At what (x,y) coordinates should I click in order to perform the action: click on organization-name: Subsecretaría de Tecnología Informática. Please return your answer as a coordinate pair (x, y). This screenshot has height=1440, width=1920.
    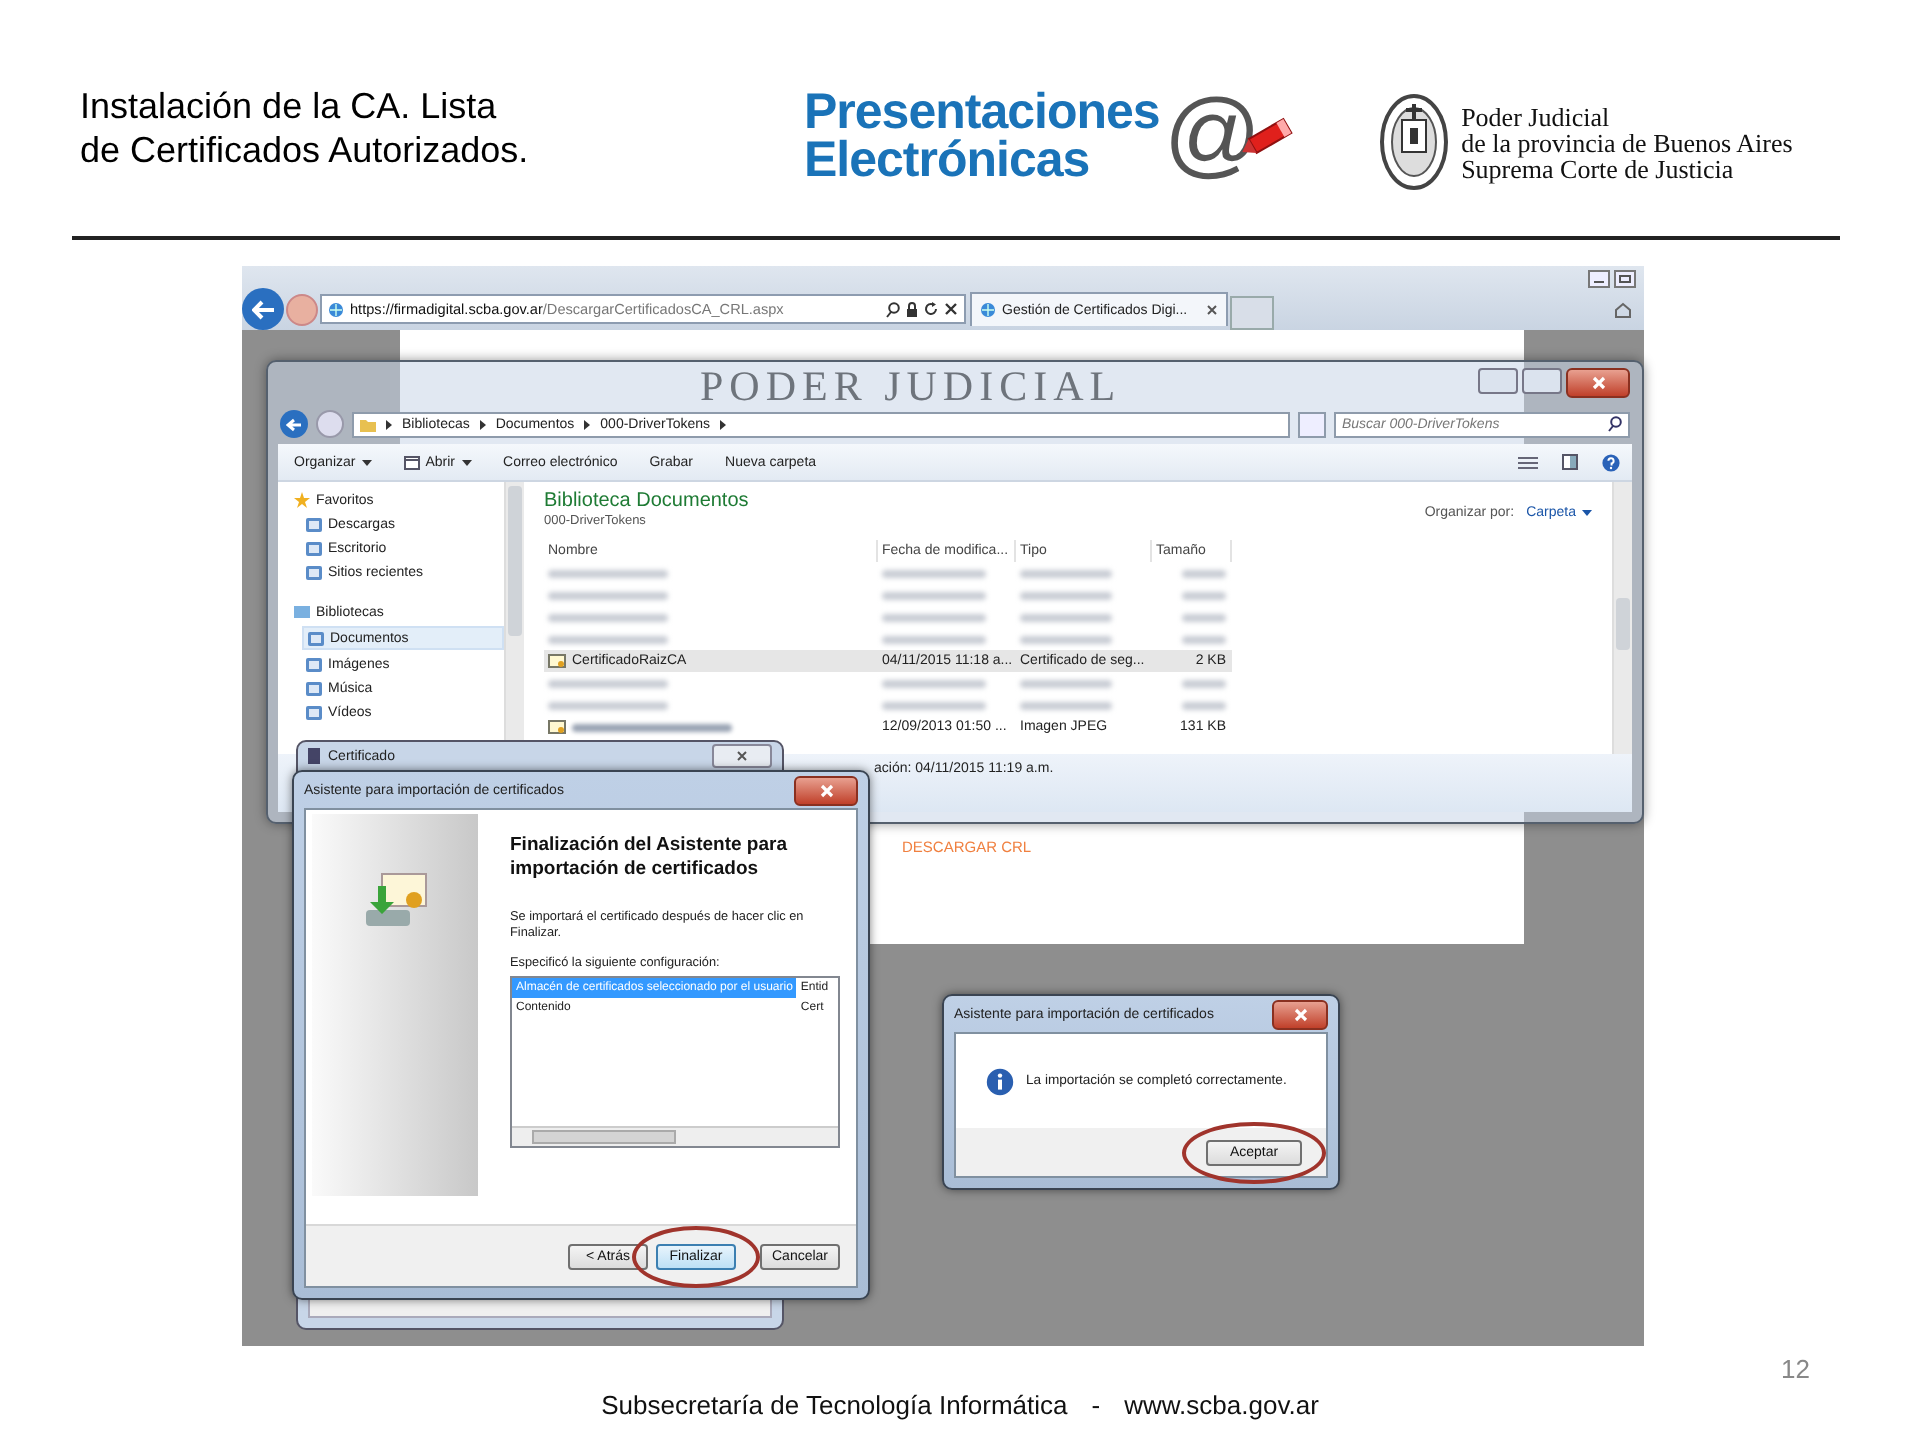
    Looking at the image, I should click on (834, 1405).